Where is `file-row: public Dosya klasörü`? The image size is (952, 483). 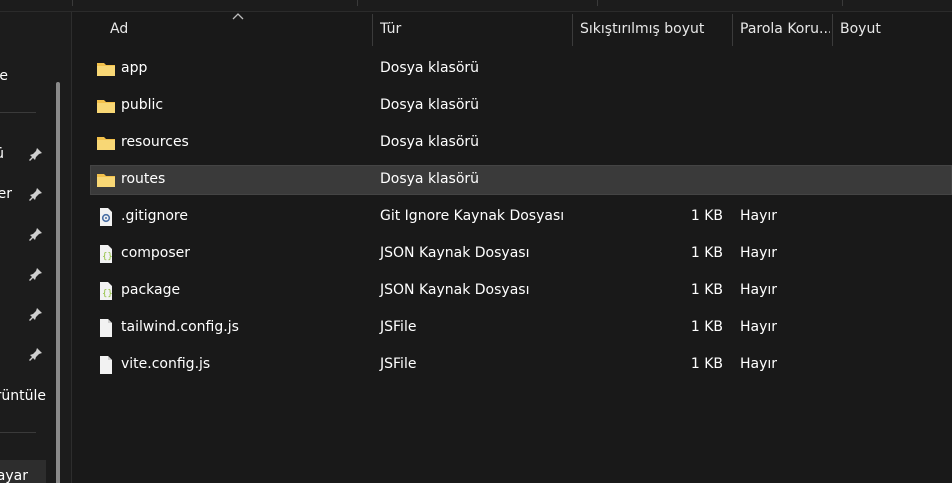 file-row: public Dosya klasörü is located at coordinates (521, 106).